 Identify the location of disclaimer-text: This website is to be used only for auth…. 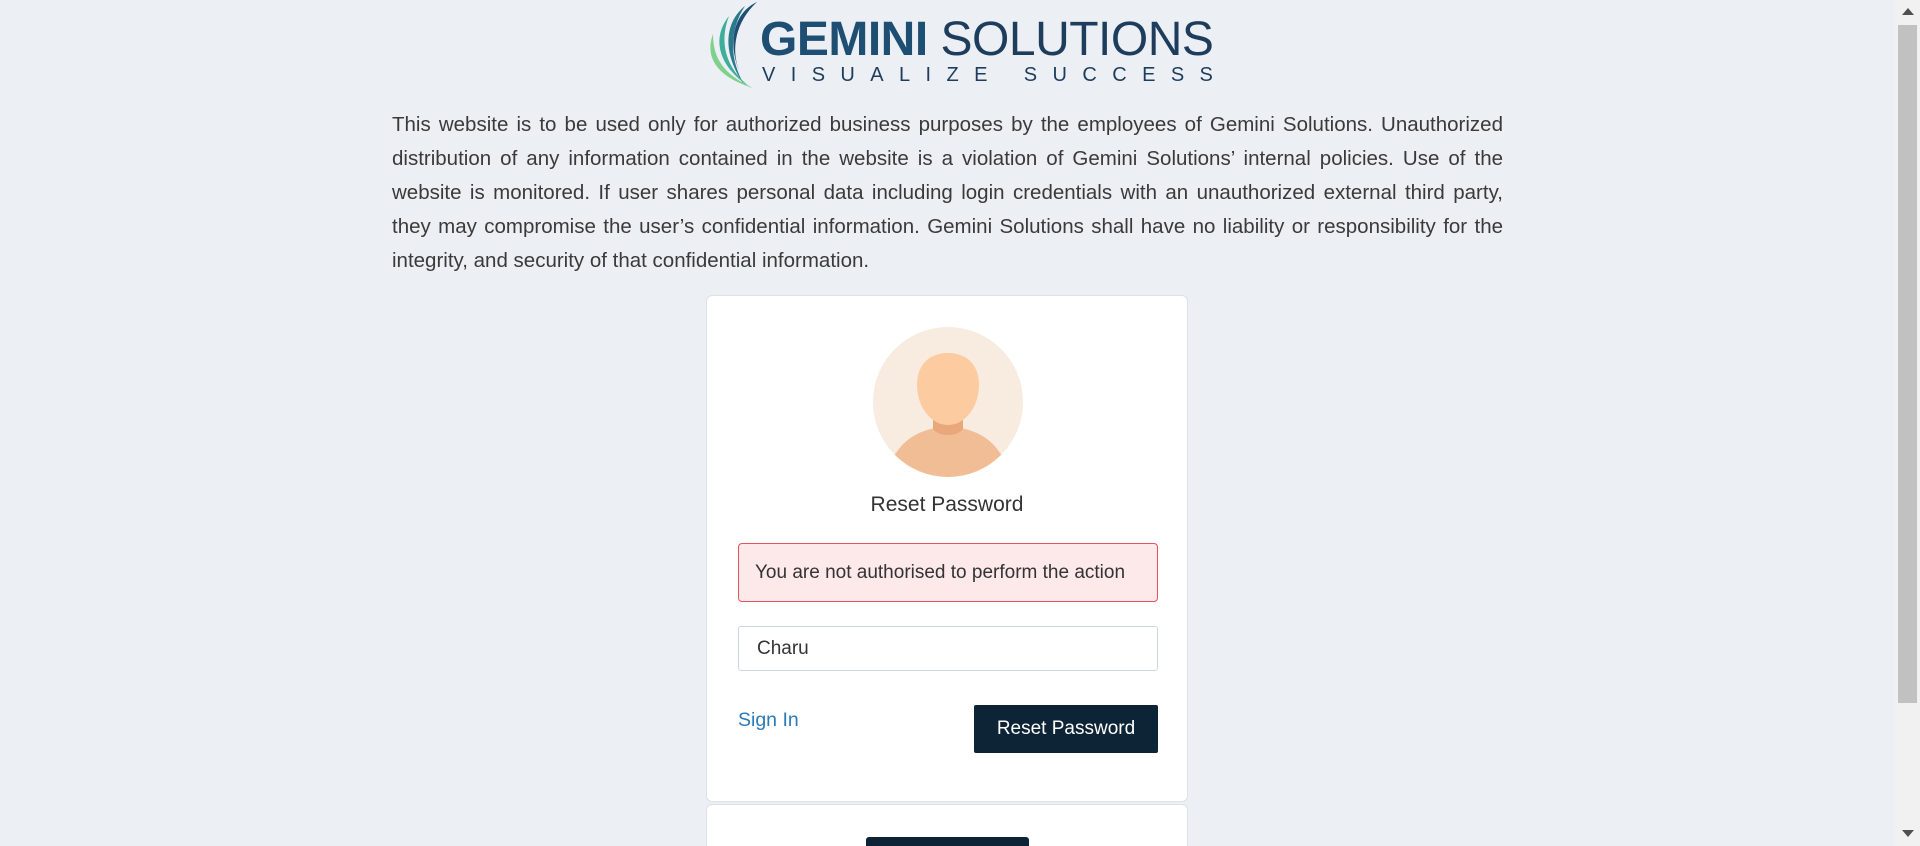
(947, 192).